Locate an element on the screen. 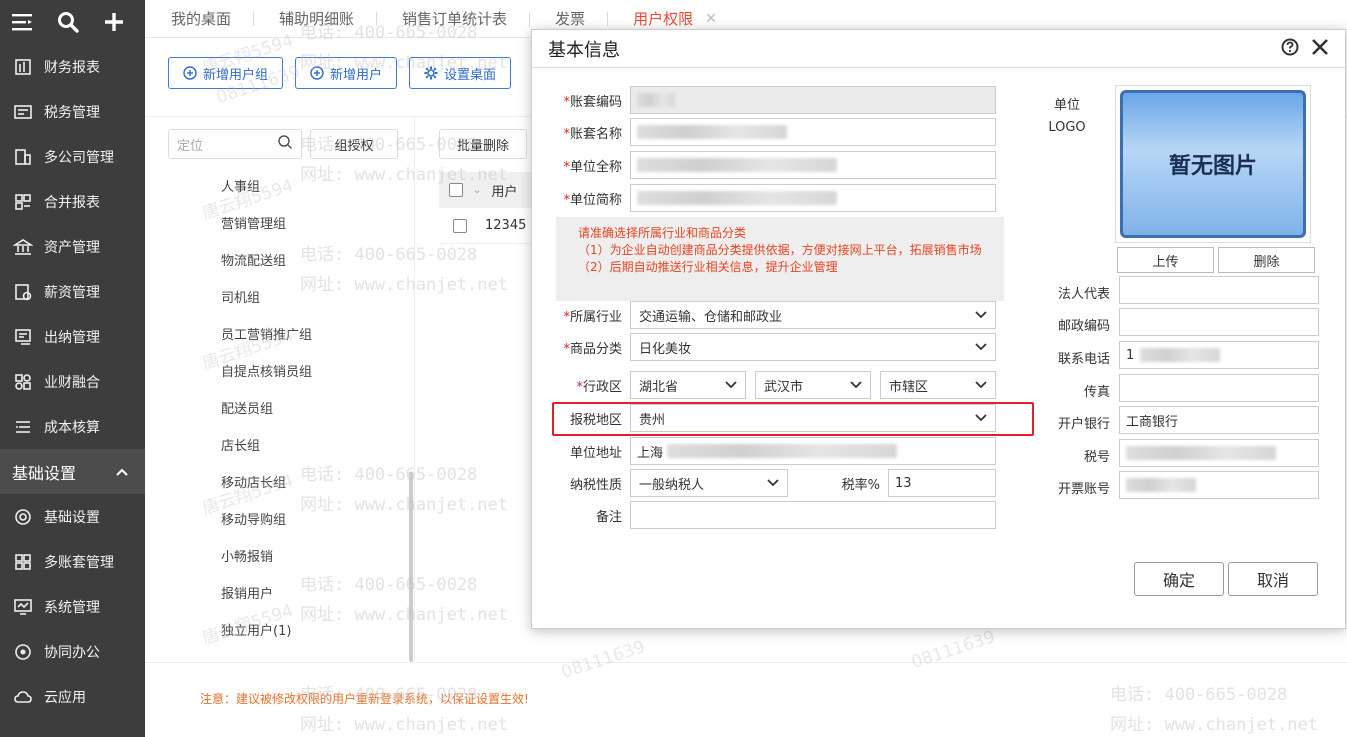 The image size is (1347, 737). sidebar-item: 多账套管理 is located at coordinates (72, 561).